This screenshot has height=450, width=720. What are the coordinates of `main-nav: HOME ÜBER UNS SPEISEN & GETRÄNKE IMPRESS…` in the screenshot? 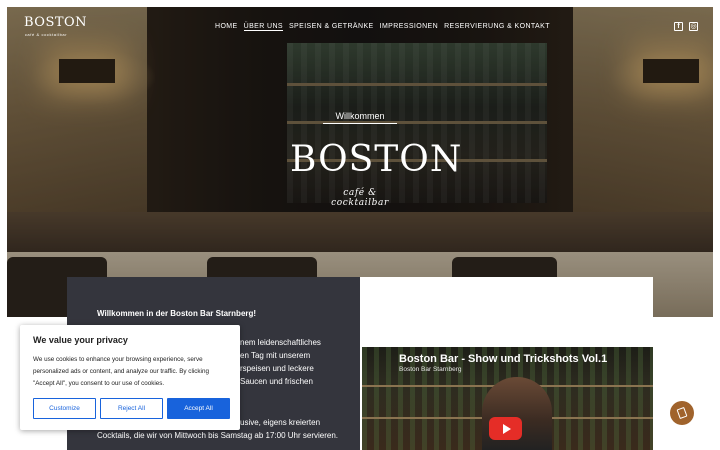 It's located at (382, 27).